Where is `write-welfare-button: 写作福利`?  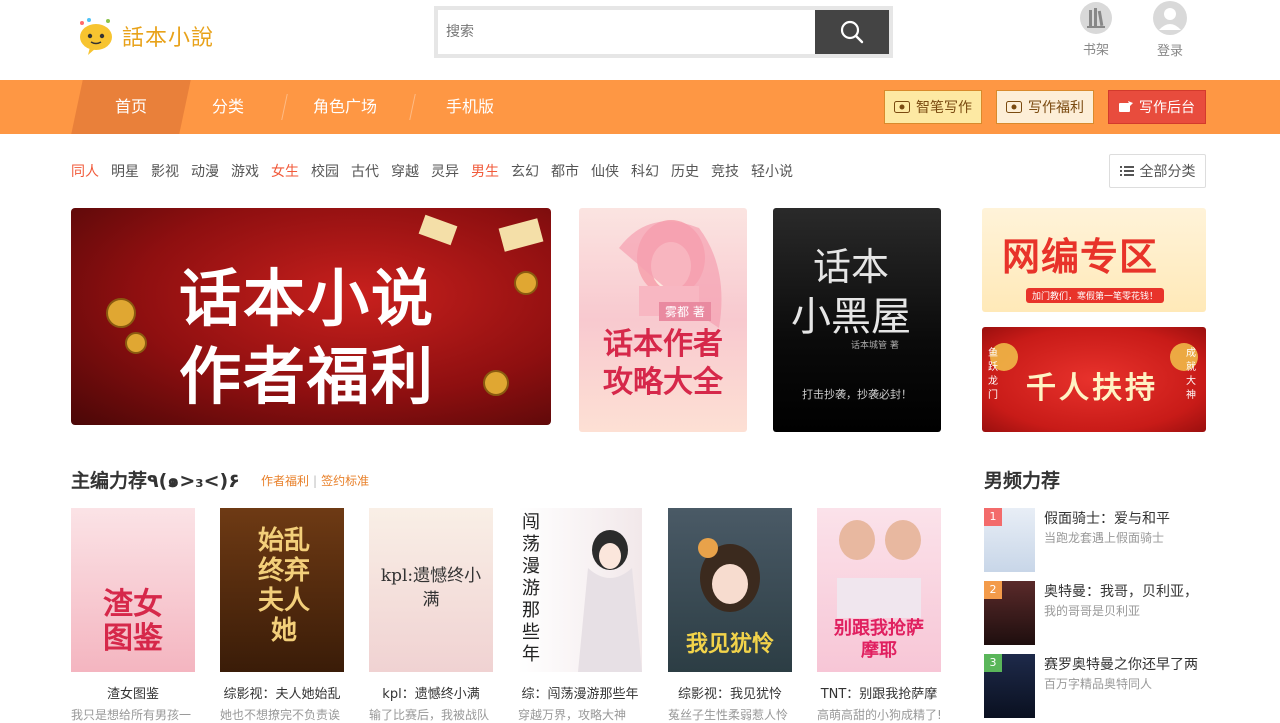 write-welfare-button: 写作福利 is located at coordinates (1045, 107).